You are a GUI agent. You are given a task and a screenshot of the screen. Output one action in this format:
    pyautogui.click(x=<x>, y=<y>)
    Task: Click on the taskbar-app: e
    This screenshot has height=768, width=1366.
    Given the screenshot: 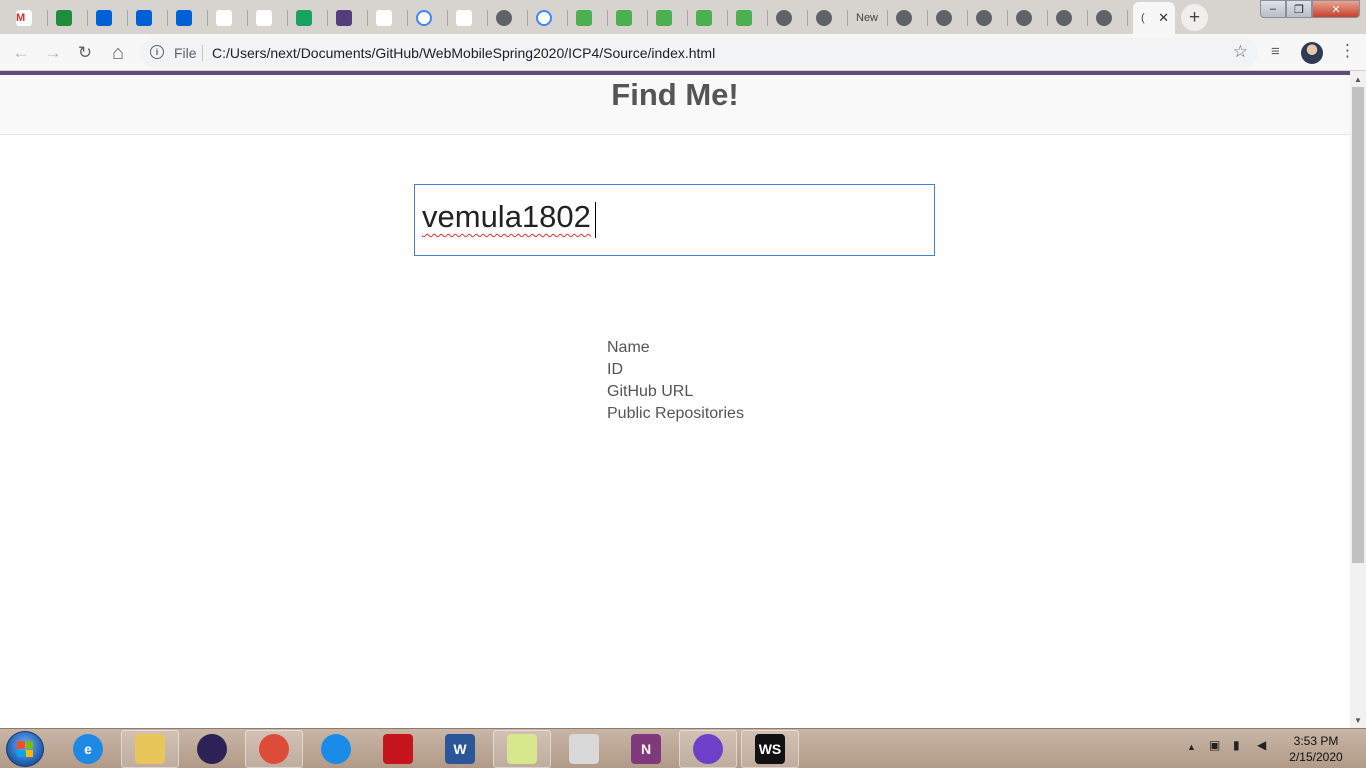 What is the action you would take?
    pyautogui.click(x=88, y=749)
    